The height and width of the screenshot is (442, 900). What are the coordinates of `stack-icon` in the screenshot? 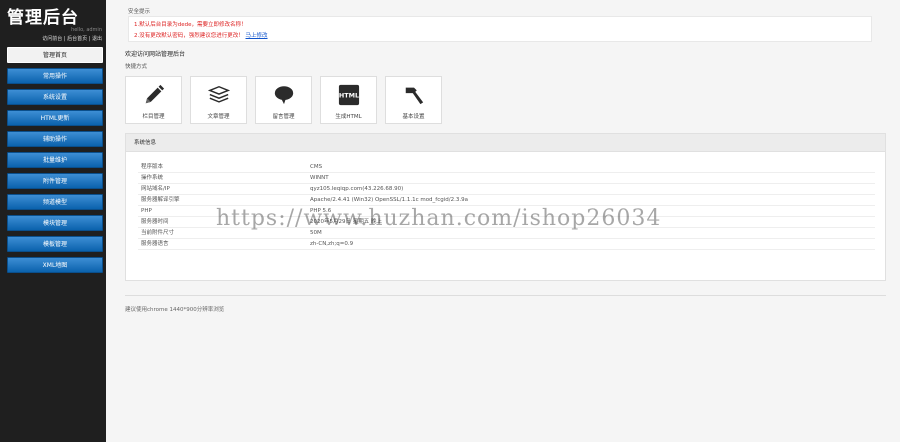 It's located at (218, 94).